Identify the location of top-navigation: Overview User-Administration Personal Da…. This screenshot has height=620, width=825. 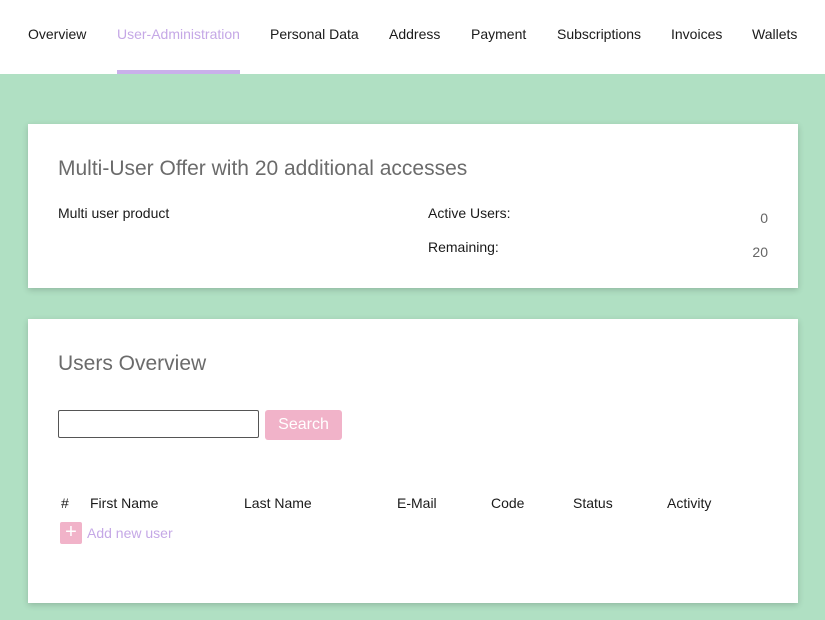
(412, 37).